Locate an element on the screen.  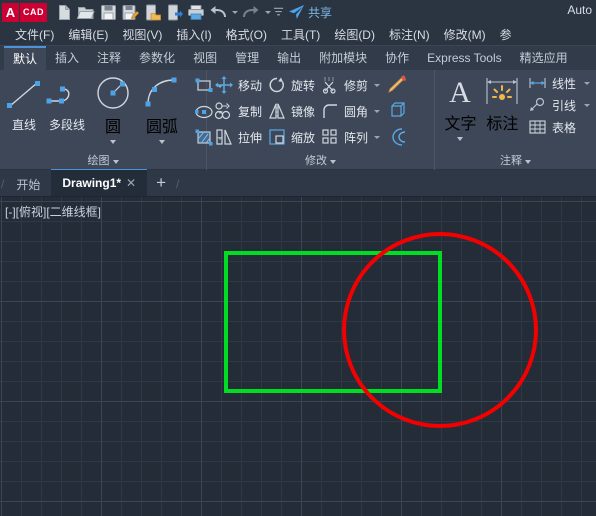
menu-item-modify: 修改(M) is located at coordinates (465, 35).